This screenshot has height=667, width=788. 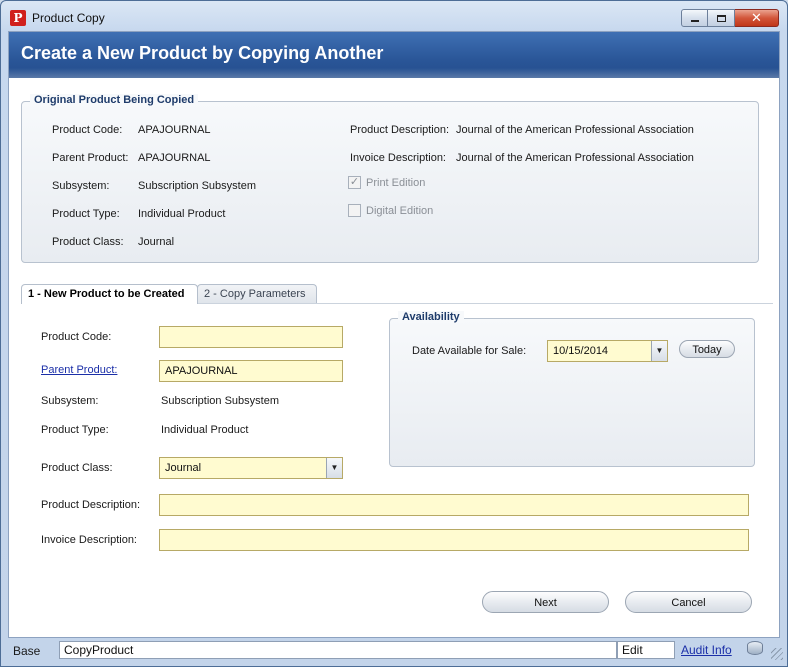 What do you see at coordinates (707, 349) in the screenshot?
I see `today-button: Today` at bounding box center [707, 349].